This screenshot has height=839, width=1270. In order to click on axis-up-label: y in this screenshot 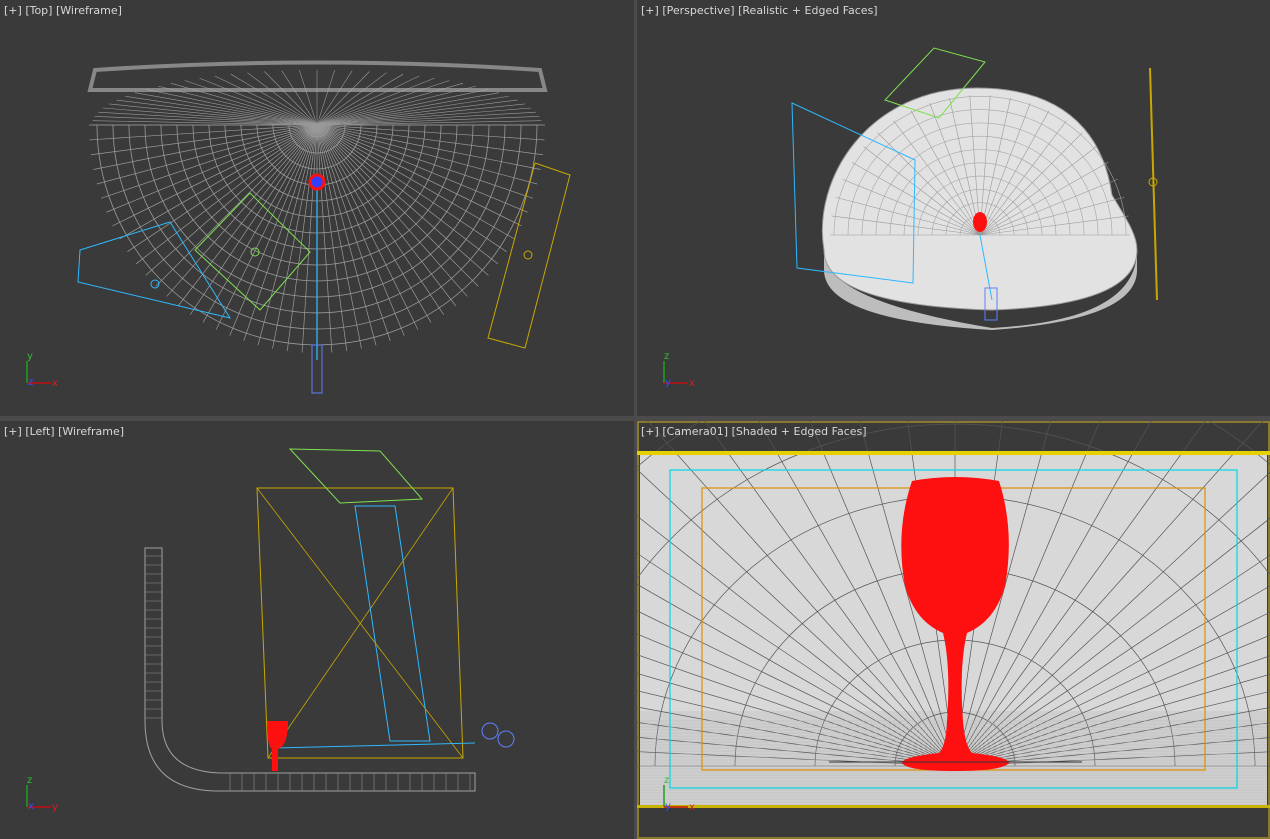, I will do `click(30, 356)`.